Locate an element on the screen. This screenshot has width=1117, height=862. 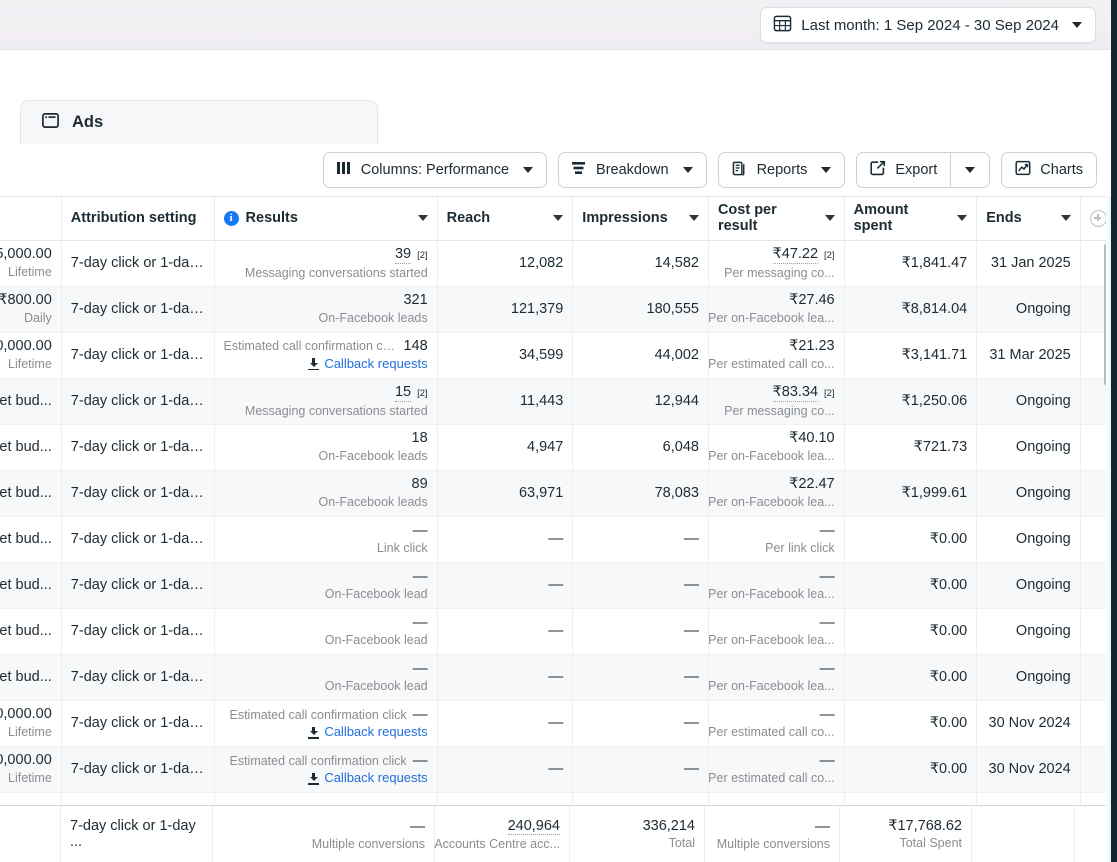
date-range-picker: Last month: 1 Sep 2024 - 30 Sep 2024 is located at coordinates (928, 25).